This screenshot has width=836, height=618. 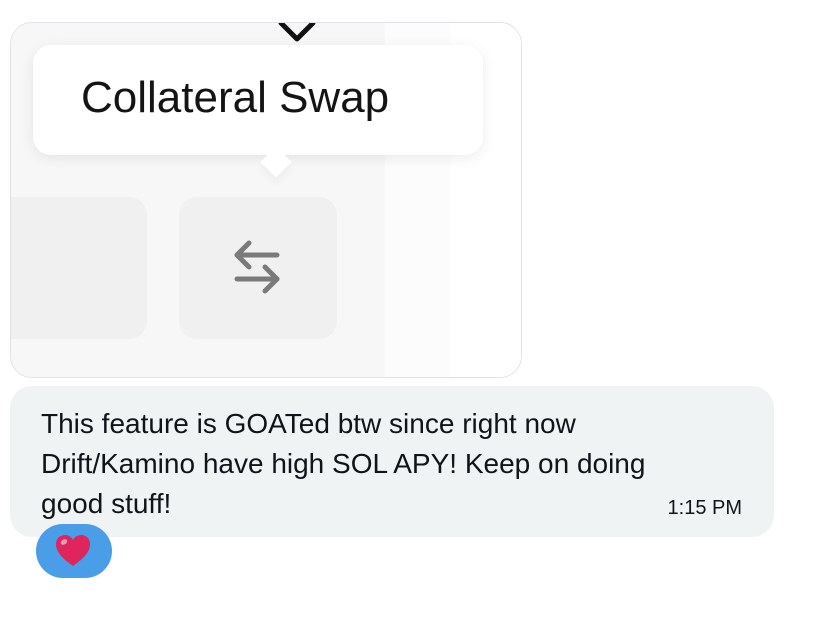 I want to click on heart-reaction, so click(x=74, y=551).